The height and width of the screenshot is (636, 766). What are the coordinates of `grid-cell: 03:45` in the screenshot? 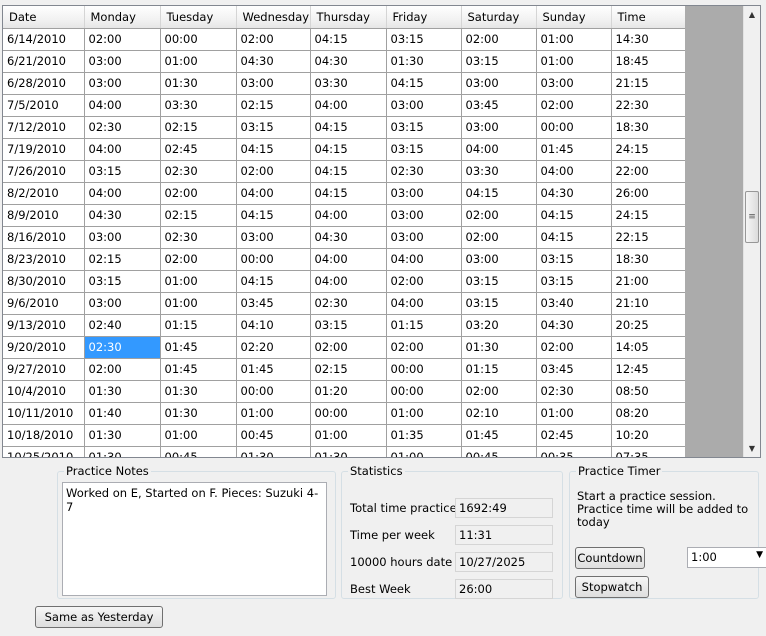 It's located at (273, 303).